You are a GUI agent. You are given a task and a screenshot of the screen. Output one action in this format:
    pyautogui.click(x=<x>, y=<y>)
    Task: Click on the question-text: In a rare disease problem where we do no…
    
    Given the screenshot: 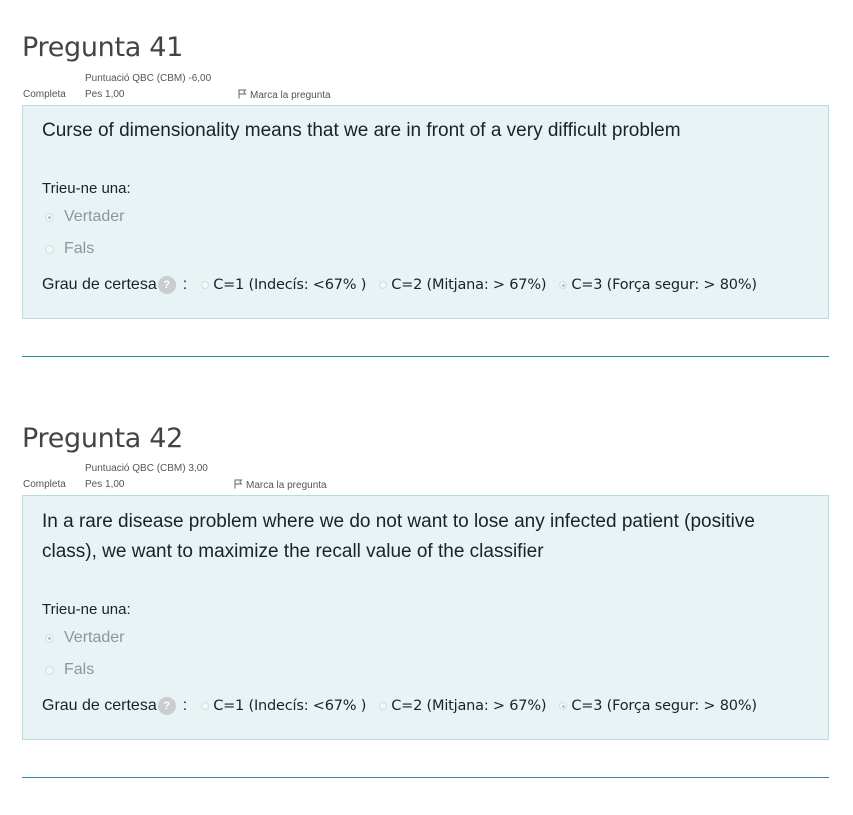 What is the action you would take?
    pyautogui.click(x=398, y=536)
    